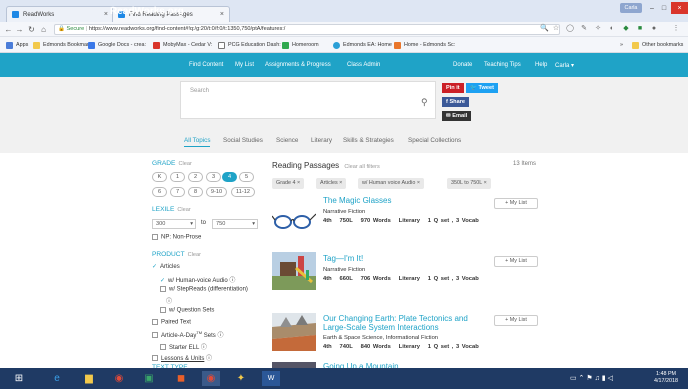 This screenshot has width=688, height=389. Describe the element at coordinates (381, 327) in the screenshot. I see `passage-title-link-line2: Large-Scale System Interactions` at that location.